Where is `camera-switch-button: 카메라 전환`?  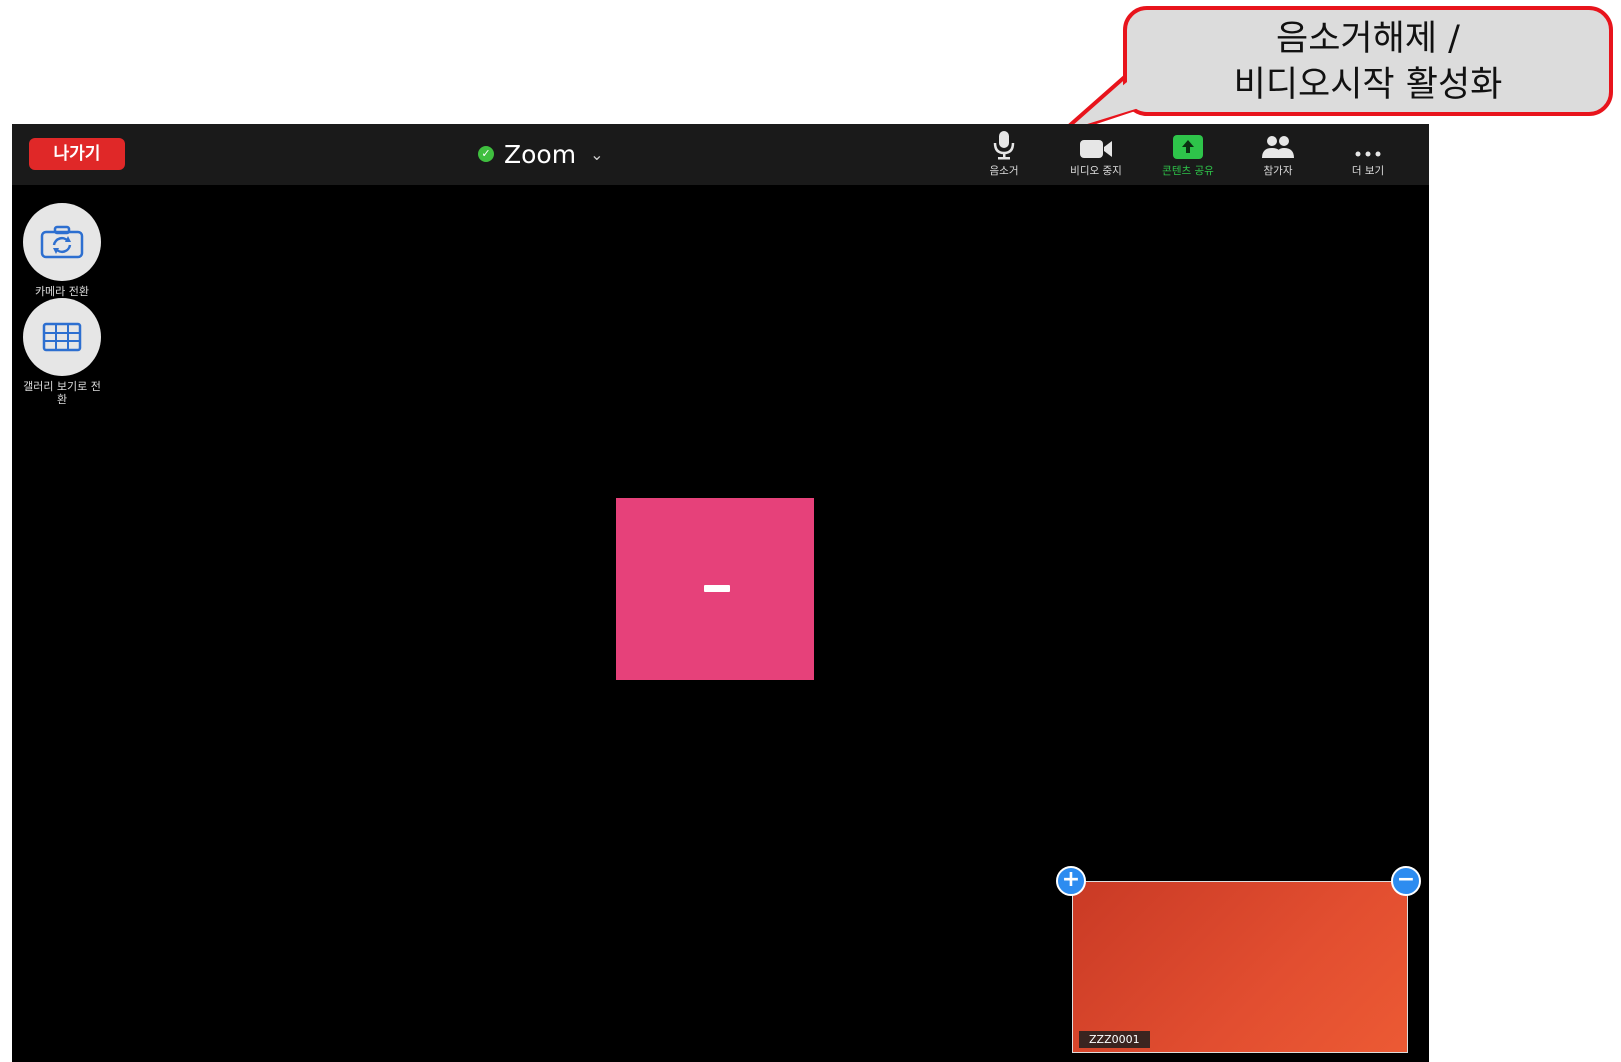 camera-switch-button: 카메라 전환 is located at coordinates (62, 250).